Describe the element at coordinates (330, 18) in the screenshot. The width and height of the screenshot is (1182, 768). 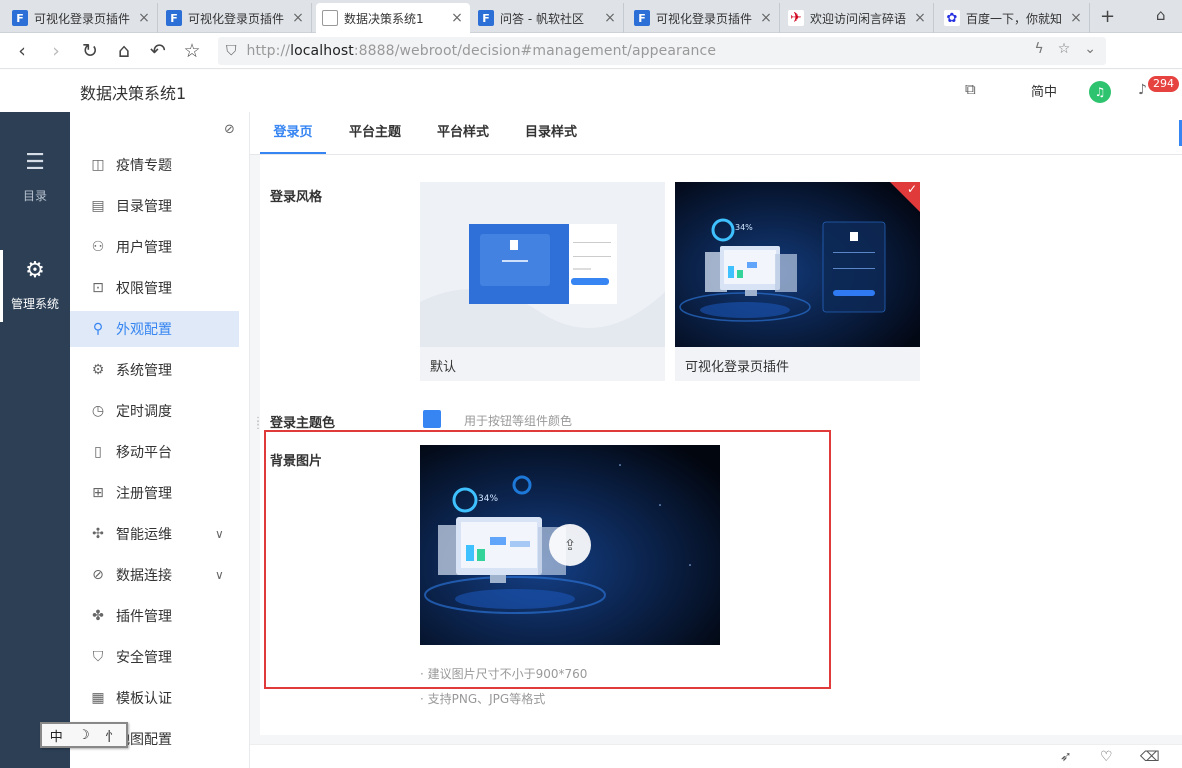
I see `page-icon` at that location.